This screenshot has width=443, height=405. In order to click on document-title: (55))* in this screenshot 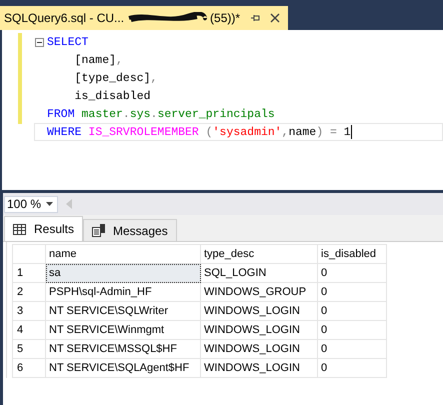, I will do `click(225, 18)`.